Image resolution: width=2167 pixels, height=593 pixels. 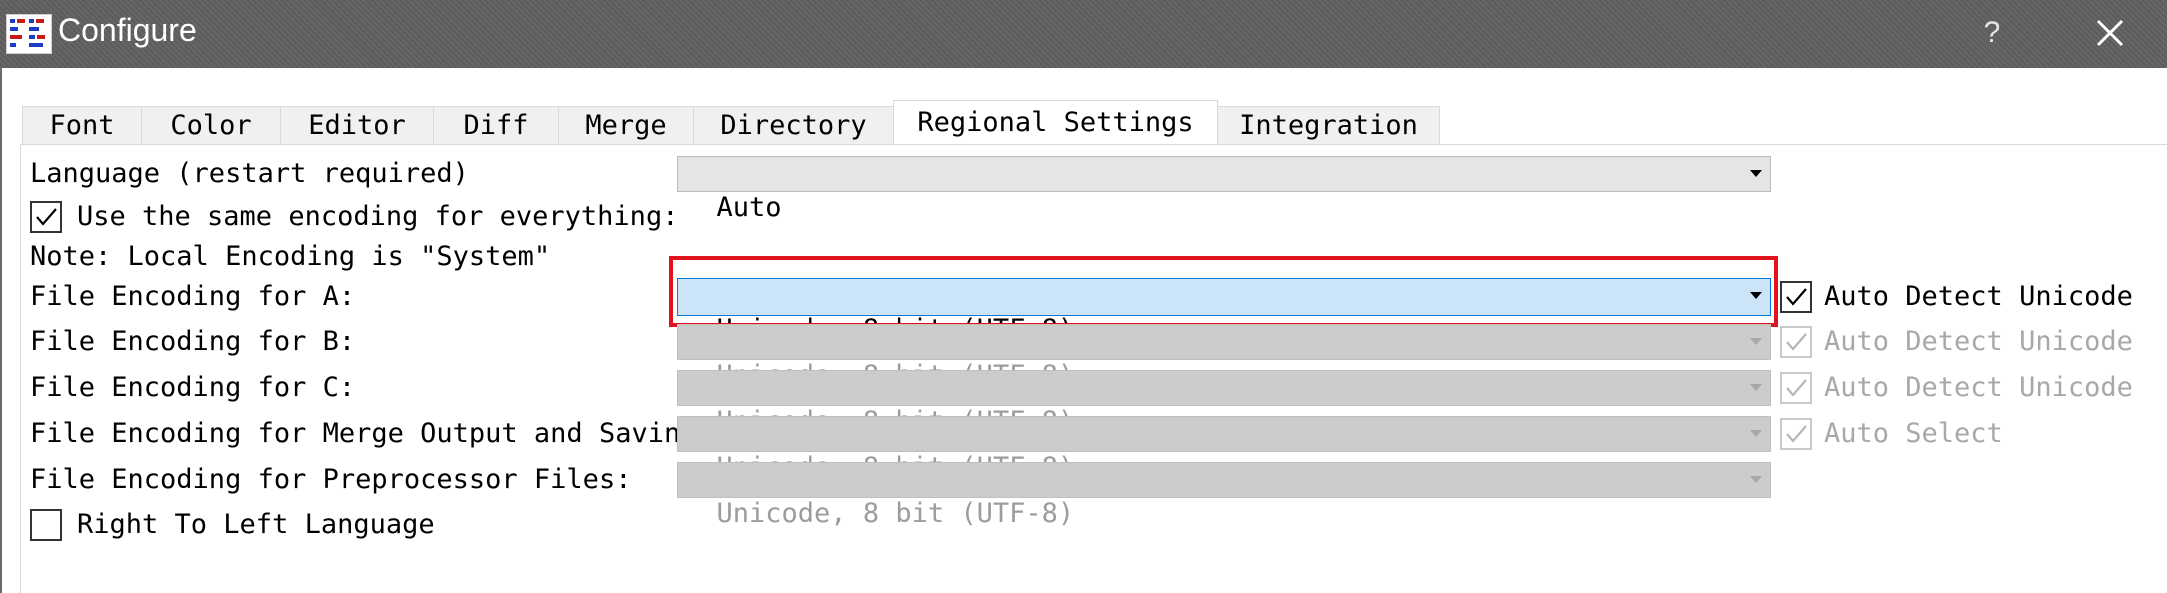 What do you see at coordinates (496, 125) in the screenshot?
I see `tab-diff: Diff` at bounding box center [496, 125].